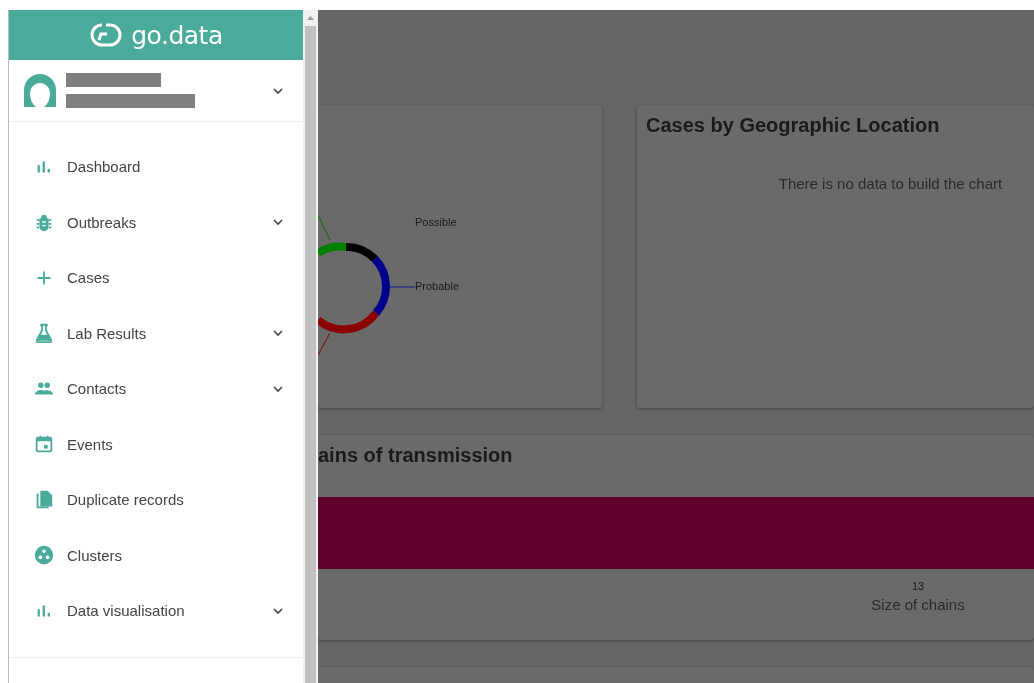  I want to click on flask-icon, so click(44, 333).